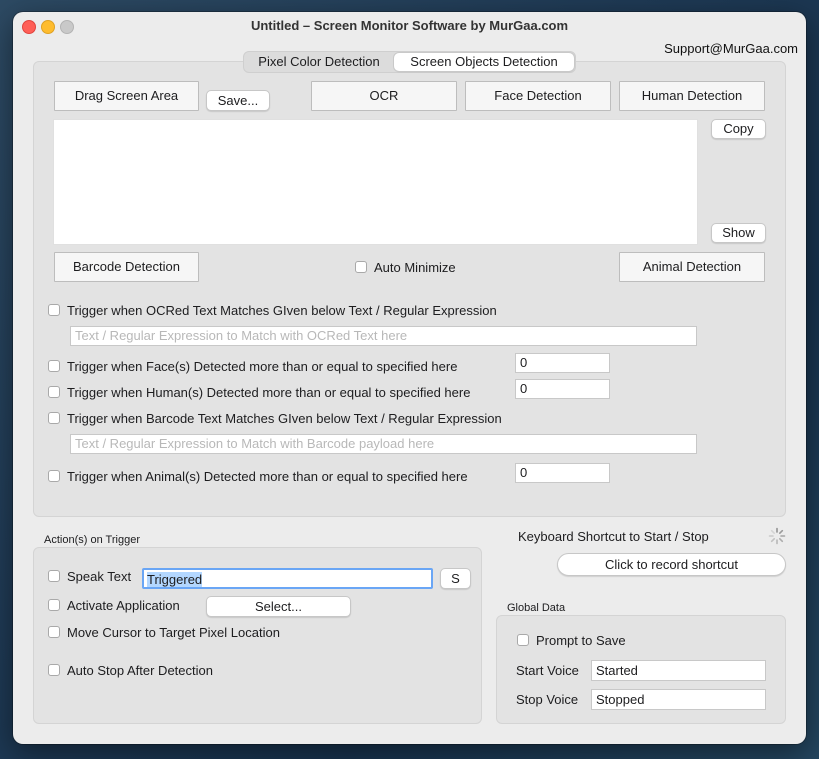 Image resolution: width=819 pixels, height=759 pixels. What do you see at coordinates (54, 605) in the screenshot?
I see `activate-app-checkbox` at bounding box center [54, 605].